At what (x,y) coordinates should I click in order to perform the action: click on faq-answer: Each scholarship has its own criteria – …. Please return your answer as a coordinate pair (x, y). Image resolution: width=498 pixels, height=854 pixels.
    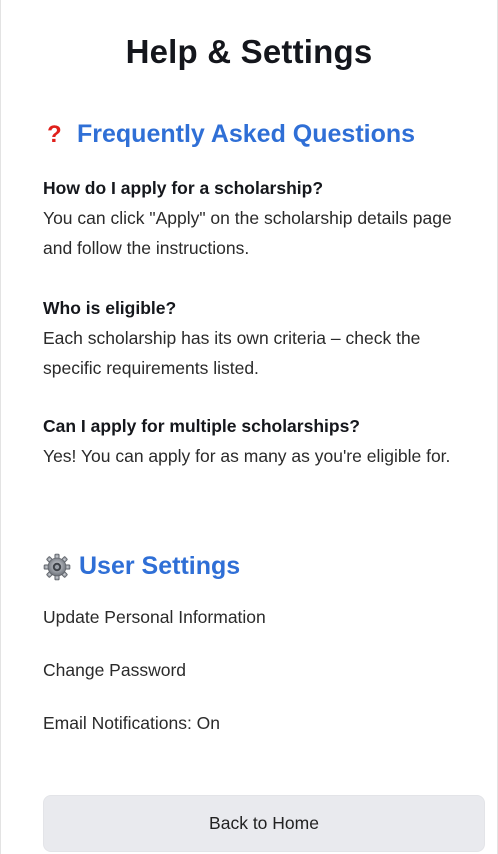
    Looking at the image, I should click on (232, 353).